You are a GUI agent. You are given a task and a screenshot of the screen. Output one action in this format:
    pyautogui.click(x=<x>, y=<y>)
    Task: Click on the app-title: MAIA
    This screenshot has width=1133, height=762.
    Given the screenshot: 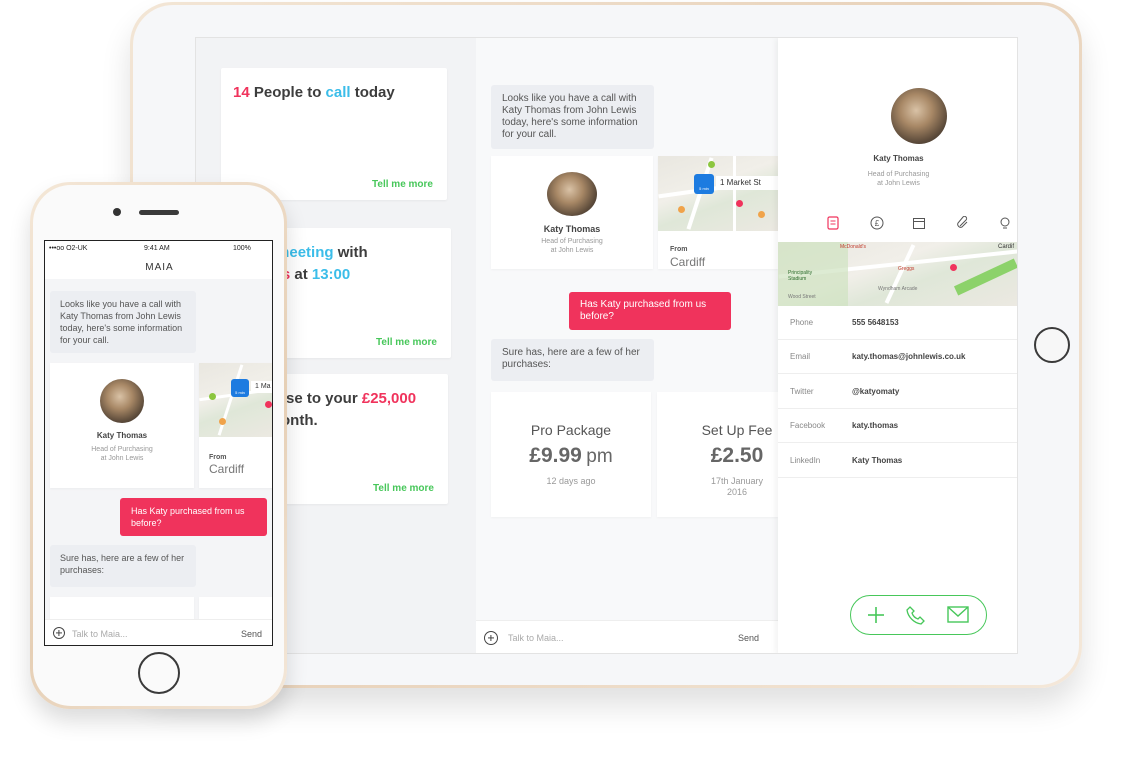 What is the action you would take?
    pyautogui.click(x=158, y=268)
    